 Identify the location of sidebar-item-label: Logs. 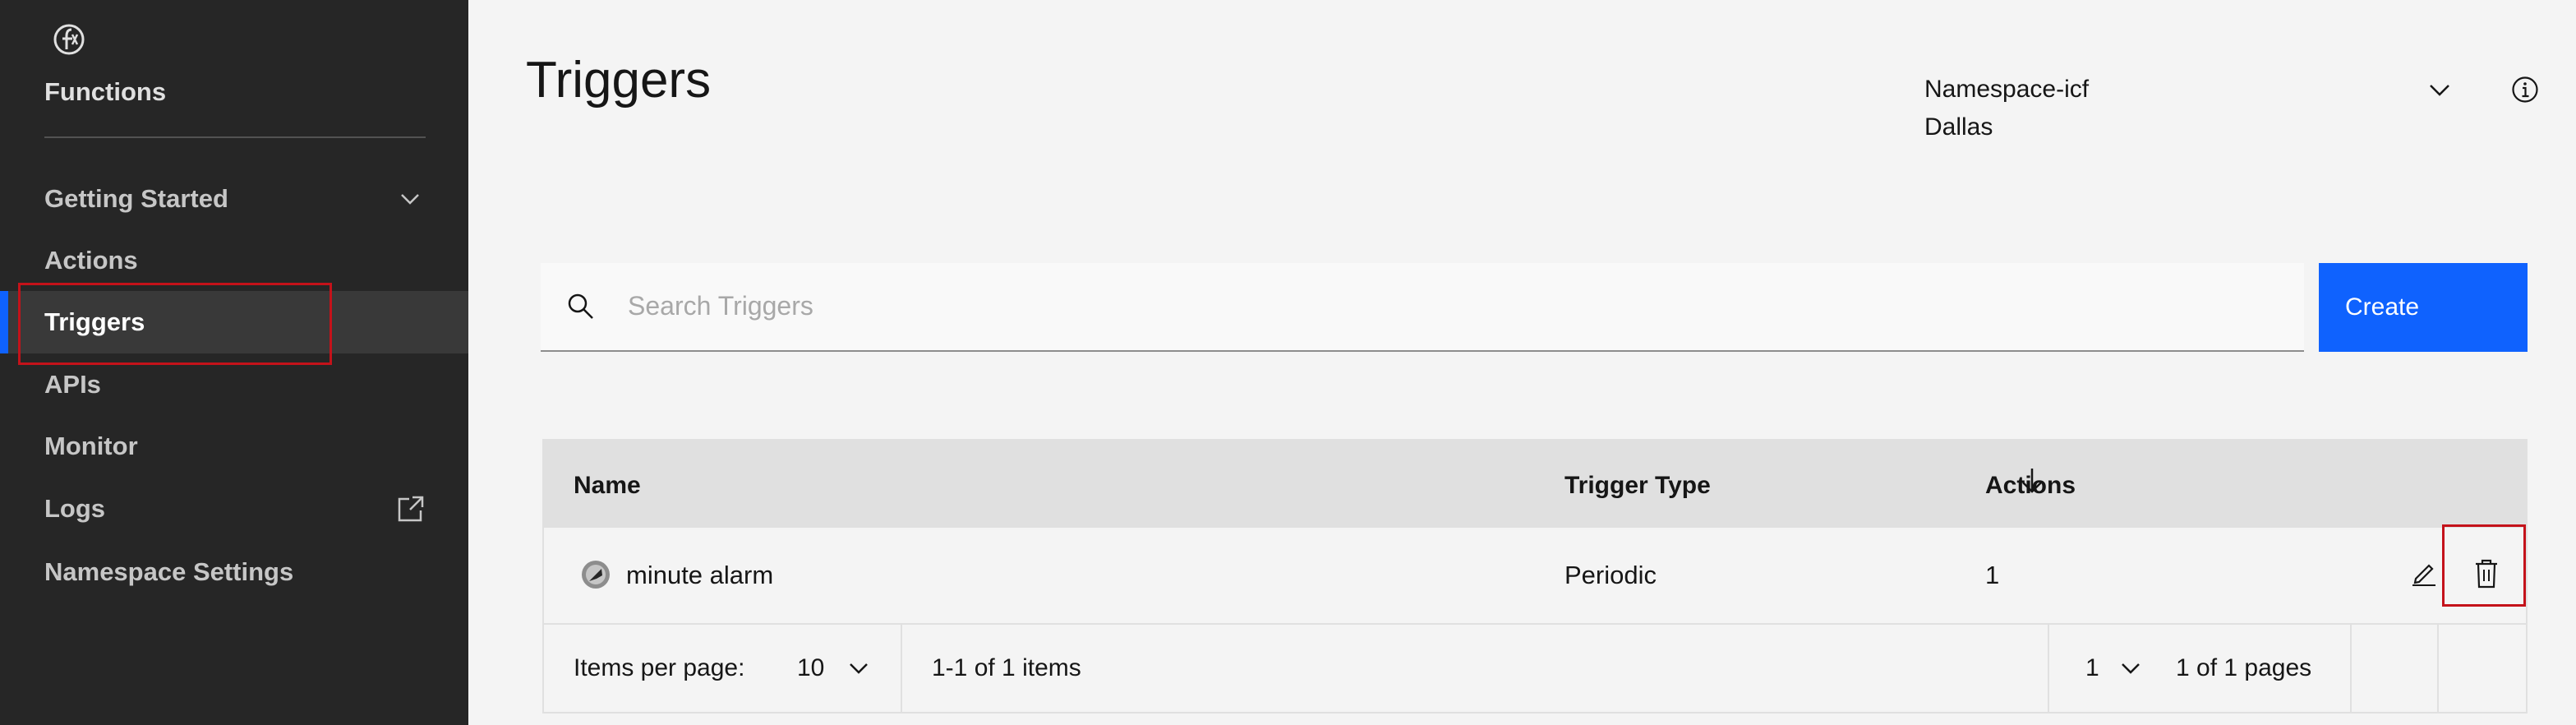
(75, 508).